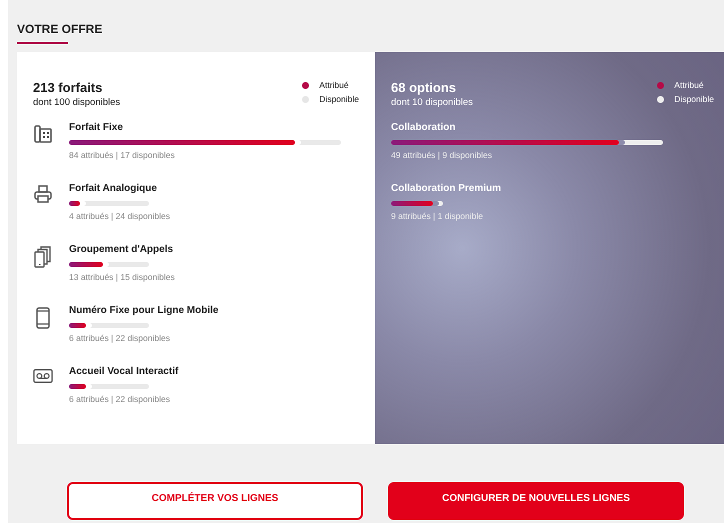 This screenshot has height=523, width=724. What do you see at coordinates (424, 87) in the screenshot?
I see `options-count: 68 options` at bounding box center [424, 87].